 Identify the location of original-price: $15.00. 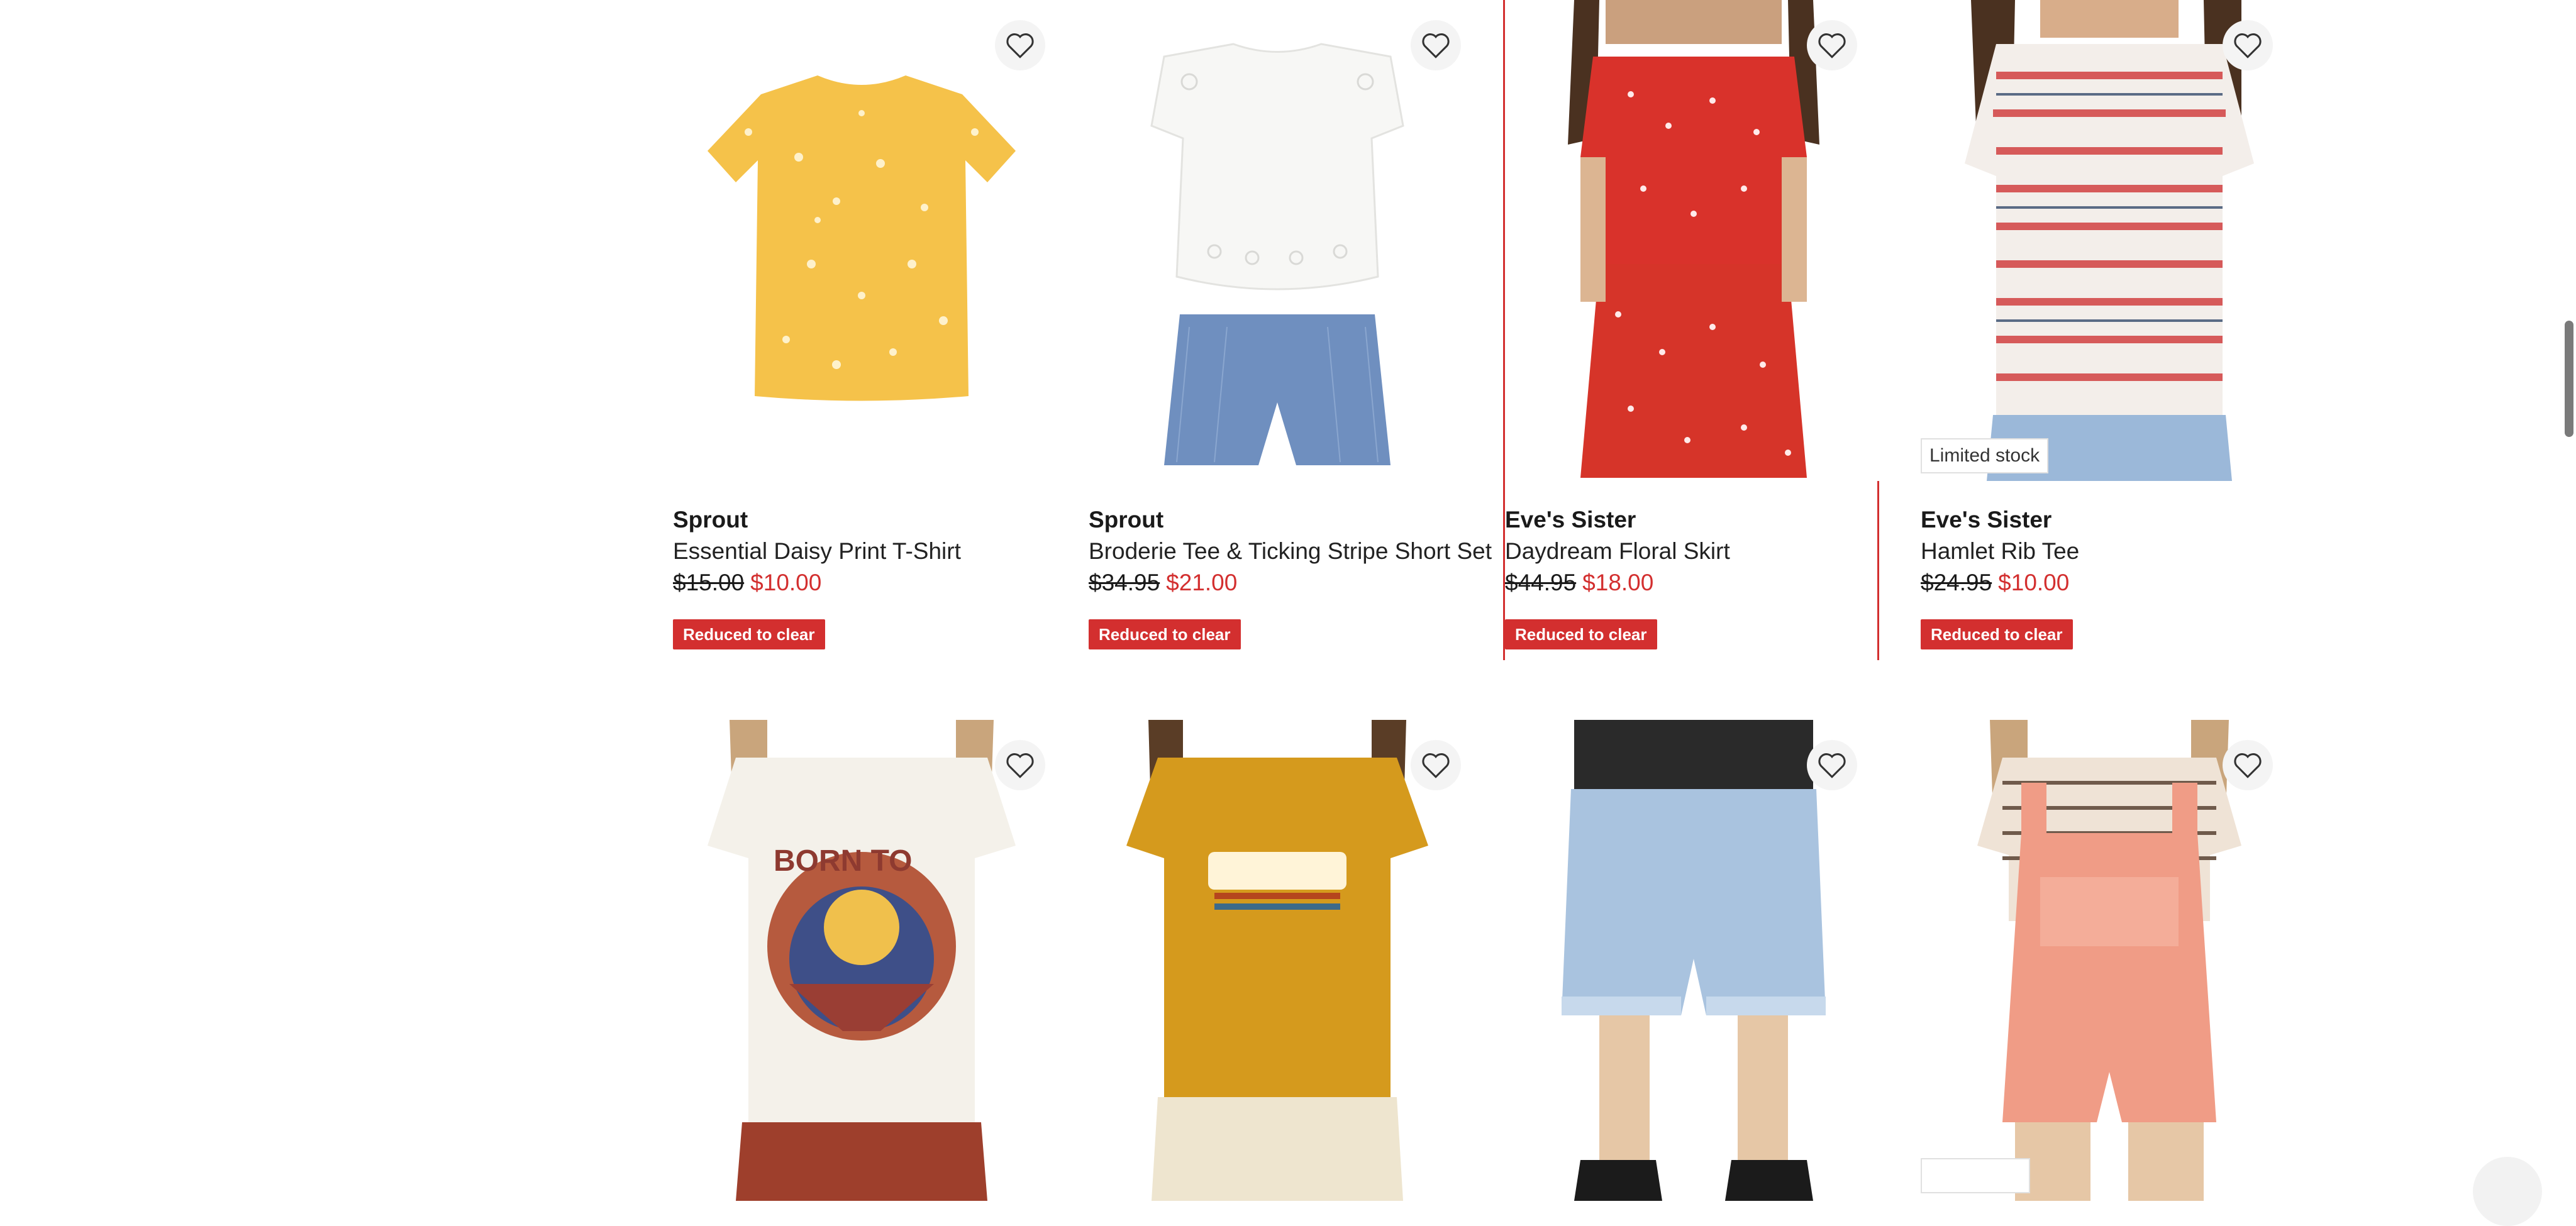
(709, 582).